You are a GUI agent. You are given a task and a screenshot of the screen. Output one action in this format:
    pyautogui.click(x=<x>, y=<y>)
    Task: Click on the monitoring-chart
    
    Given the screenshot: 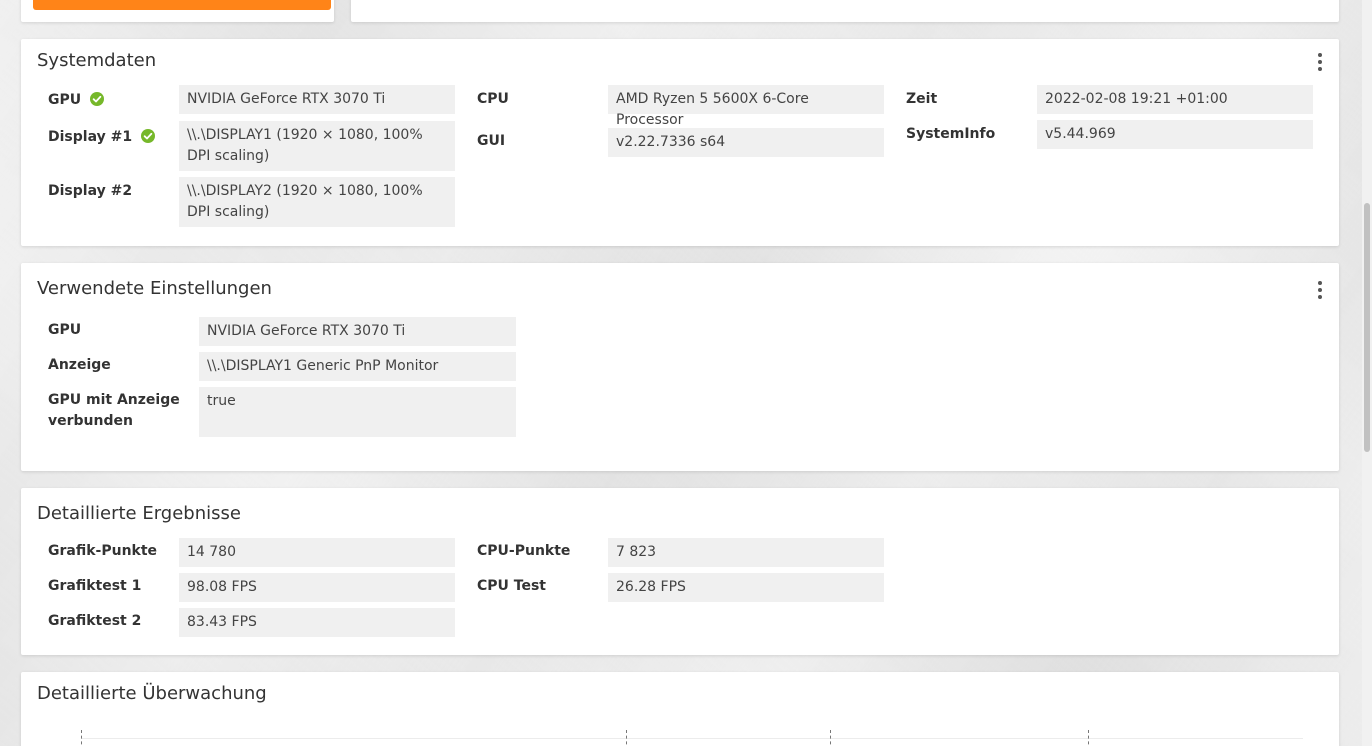 What is the action you would take?
    pyautogui.click(x=706, y=738)
    